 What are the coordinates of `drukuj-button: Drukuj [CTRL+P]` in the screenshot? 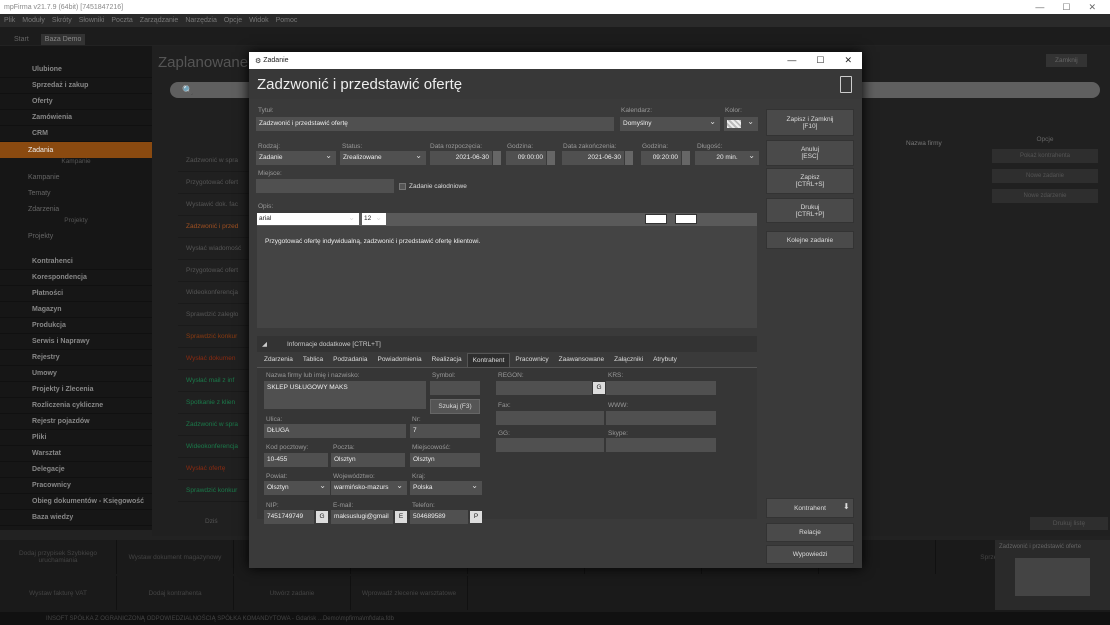 It's located at (810, 210).